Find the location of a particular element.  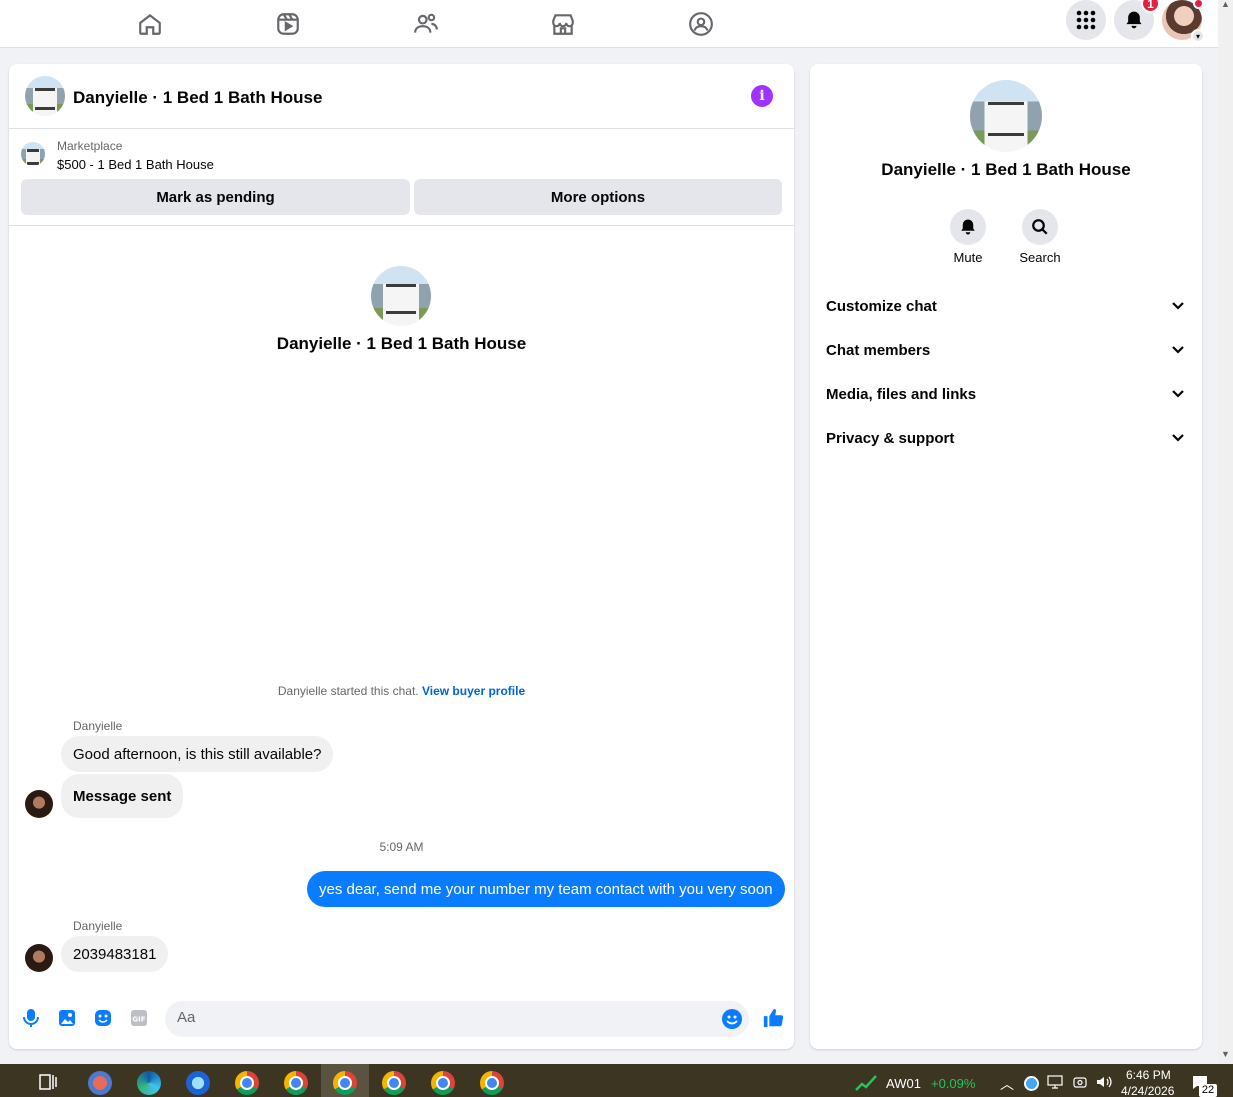

scroll-down-arrow-icon: ▼ is located at coordinates (1225, 1054).